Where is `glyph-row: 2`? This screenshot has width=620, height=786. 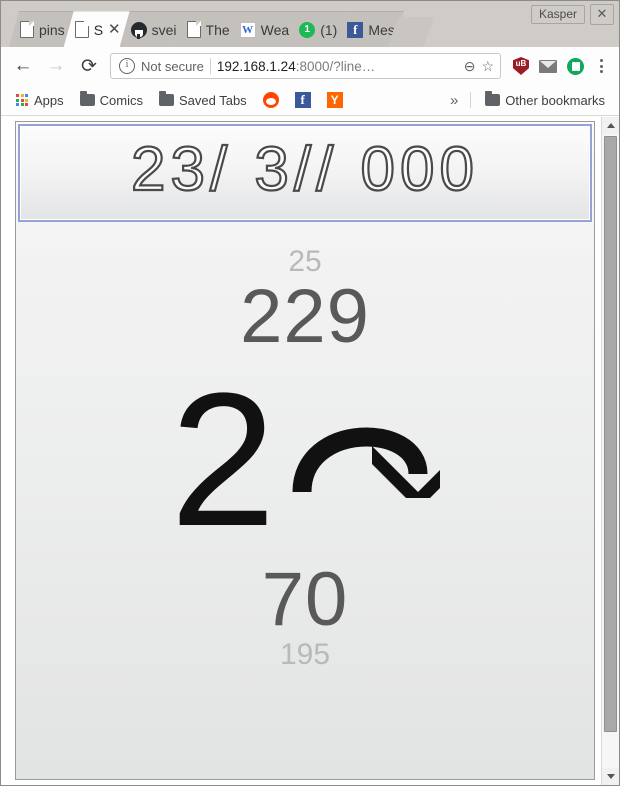 glyph-row: 2 is located at coordinates (317, 460).